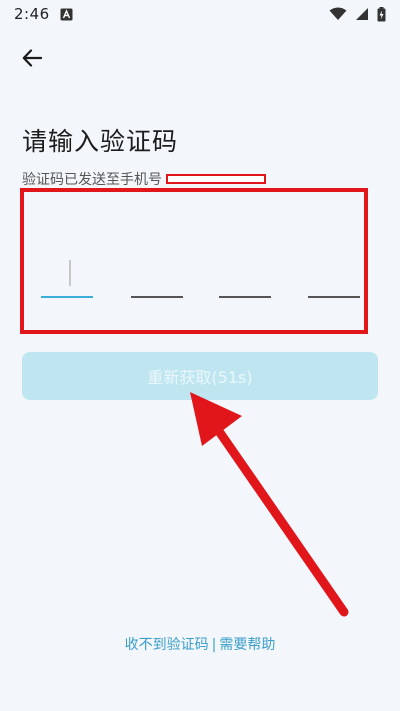 Image resolution: width=400 pixels, height=711 pixels. Describe the element at coordinates (70, 273) in the screenshot. I see `input-cursor` at that location.